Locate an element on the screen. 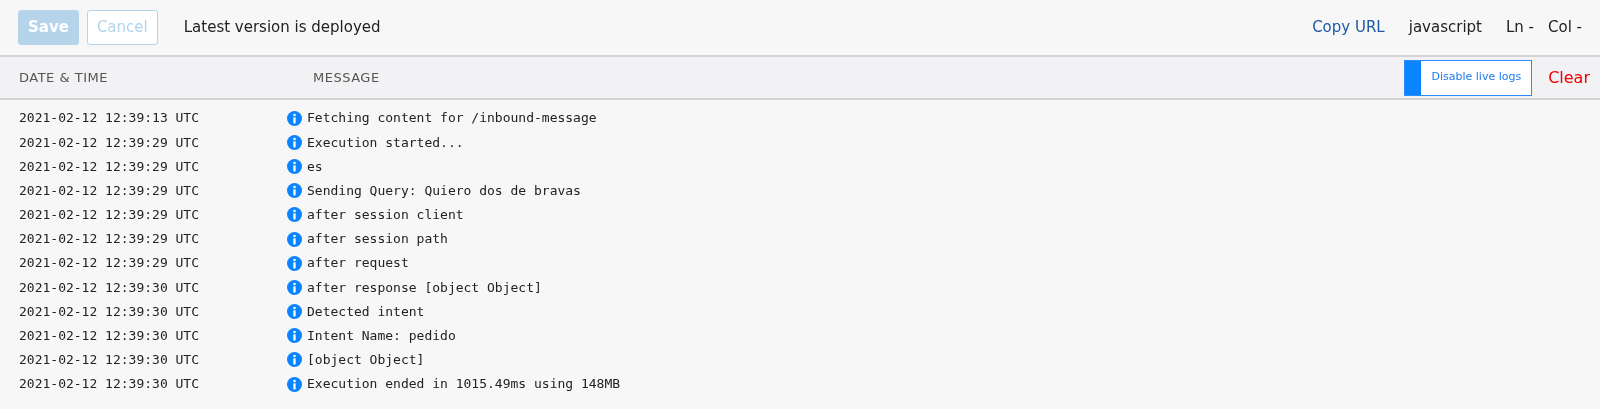 The image size is (1600, 409). column-indicator: Col - is located at coordinates (1565, 28).